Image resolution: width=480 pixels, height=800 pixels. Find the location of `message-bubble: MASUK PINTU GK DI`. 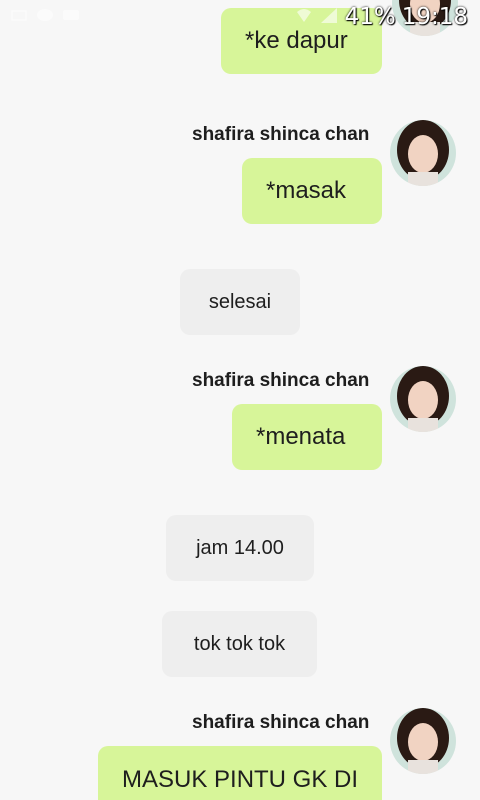

message-bubble: MASUK PINTU GK DI is located at coordinates (240, 773).